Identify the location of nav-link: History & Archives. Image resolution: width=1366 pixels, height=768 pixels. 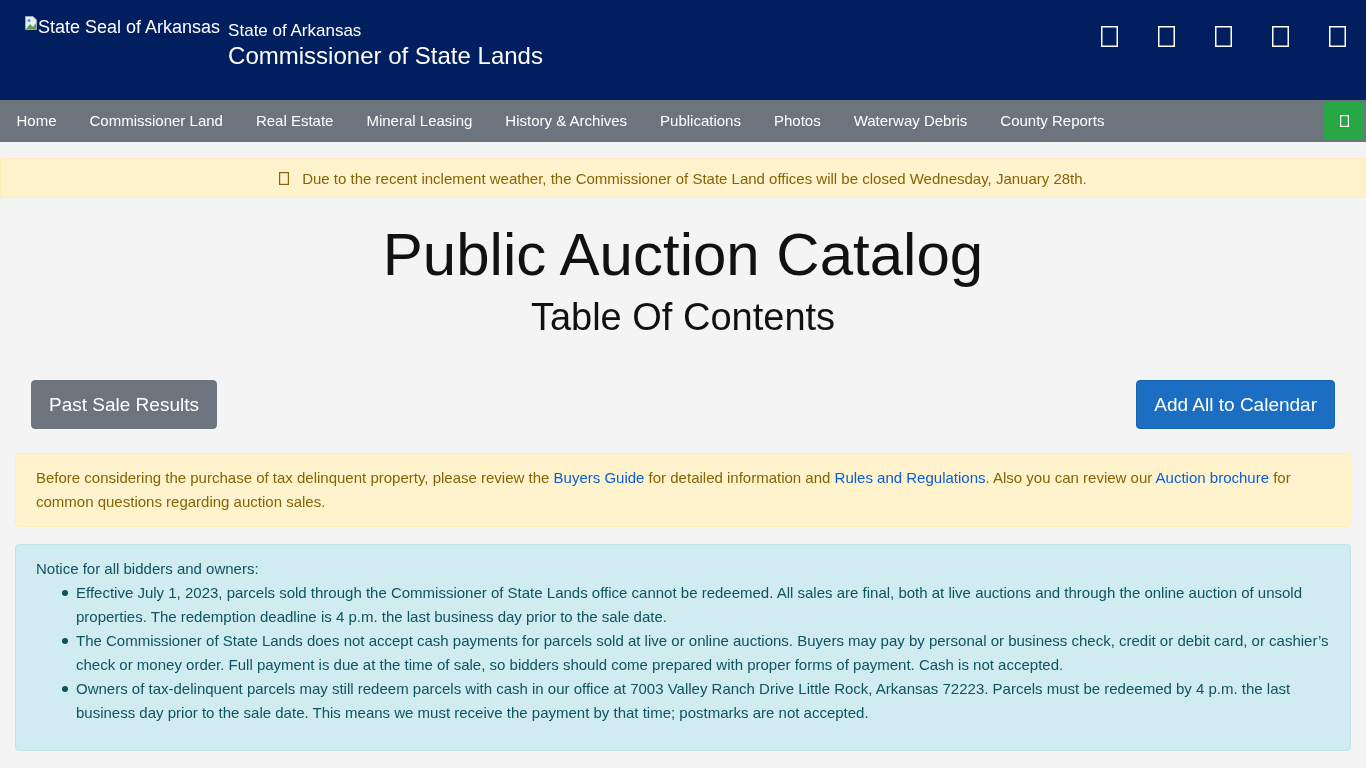
(566, 121).